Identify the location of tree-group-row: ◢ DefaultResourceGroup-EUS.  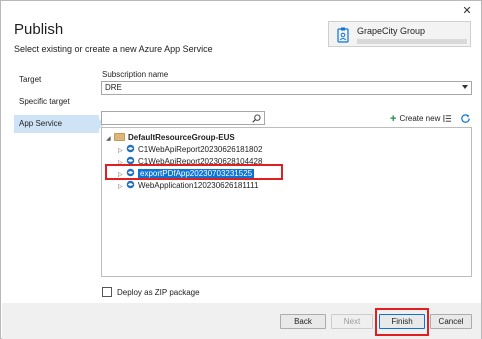
(170, 137).